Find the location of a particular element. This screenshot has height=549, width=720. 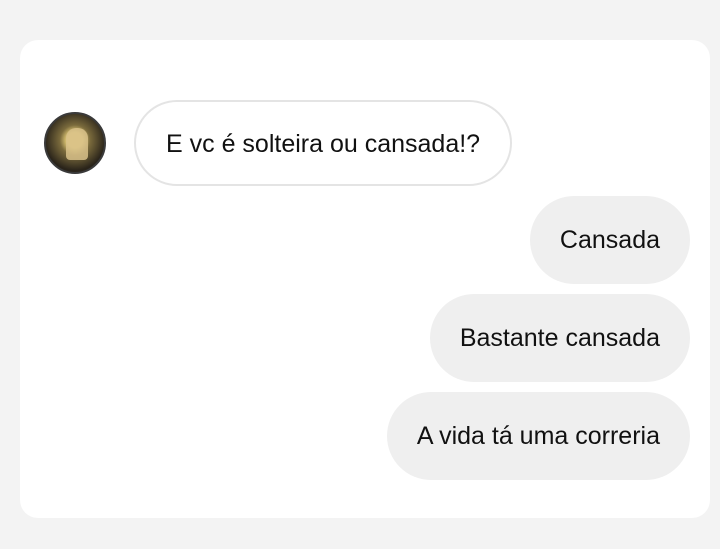

outgoing-message-bubble: Bastante cansada is located at coordinates (559, 338).